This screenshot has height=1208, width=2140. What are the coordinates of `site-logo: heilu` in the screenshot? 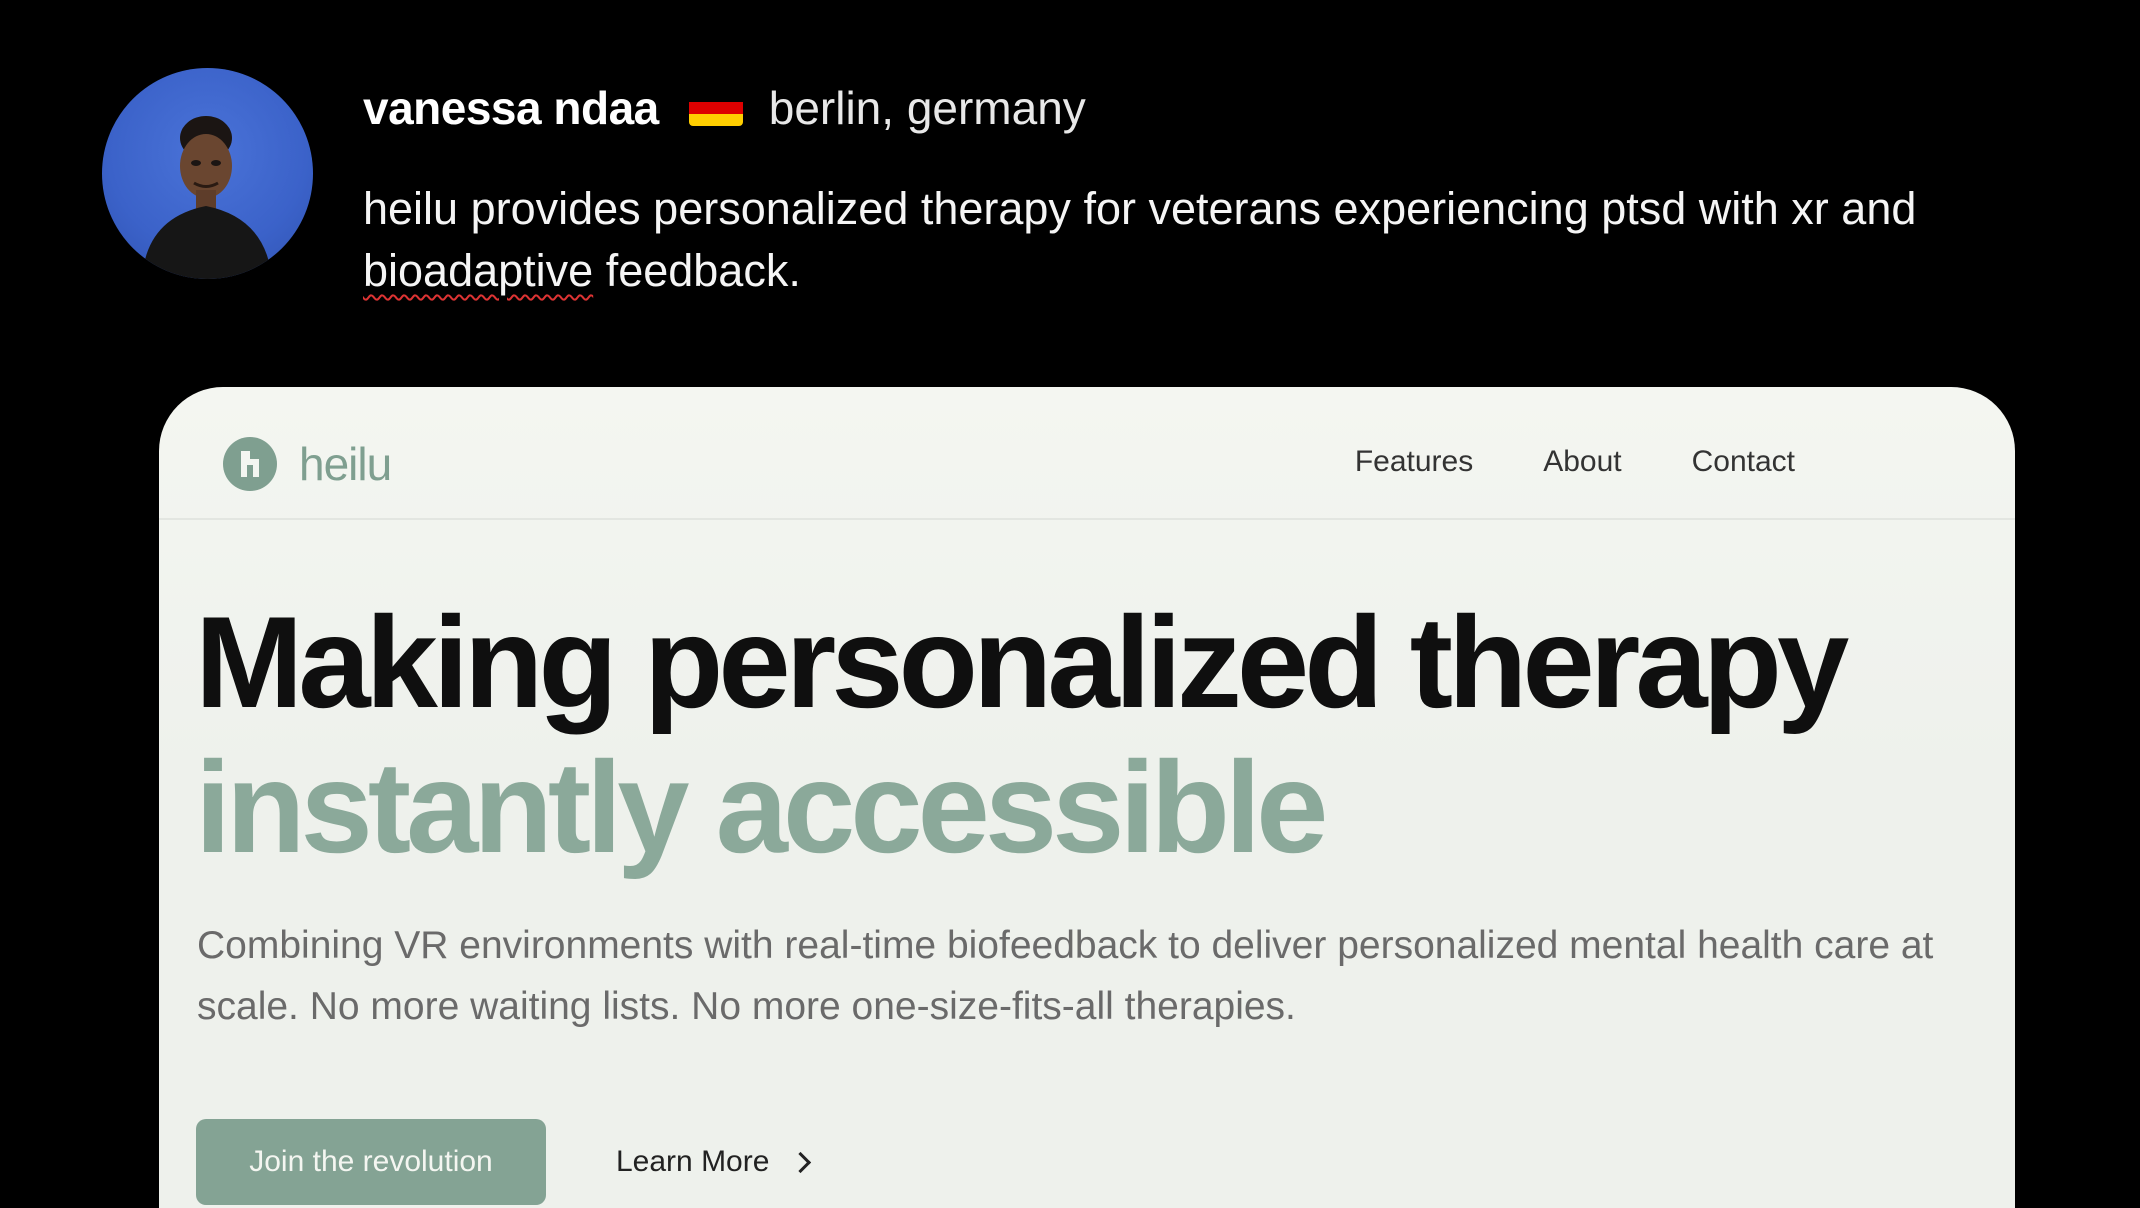 It's located at (307, 464).